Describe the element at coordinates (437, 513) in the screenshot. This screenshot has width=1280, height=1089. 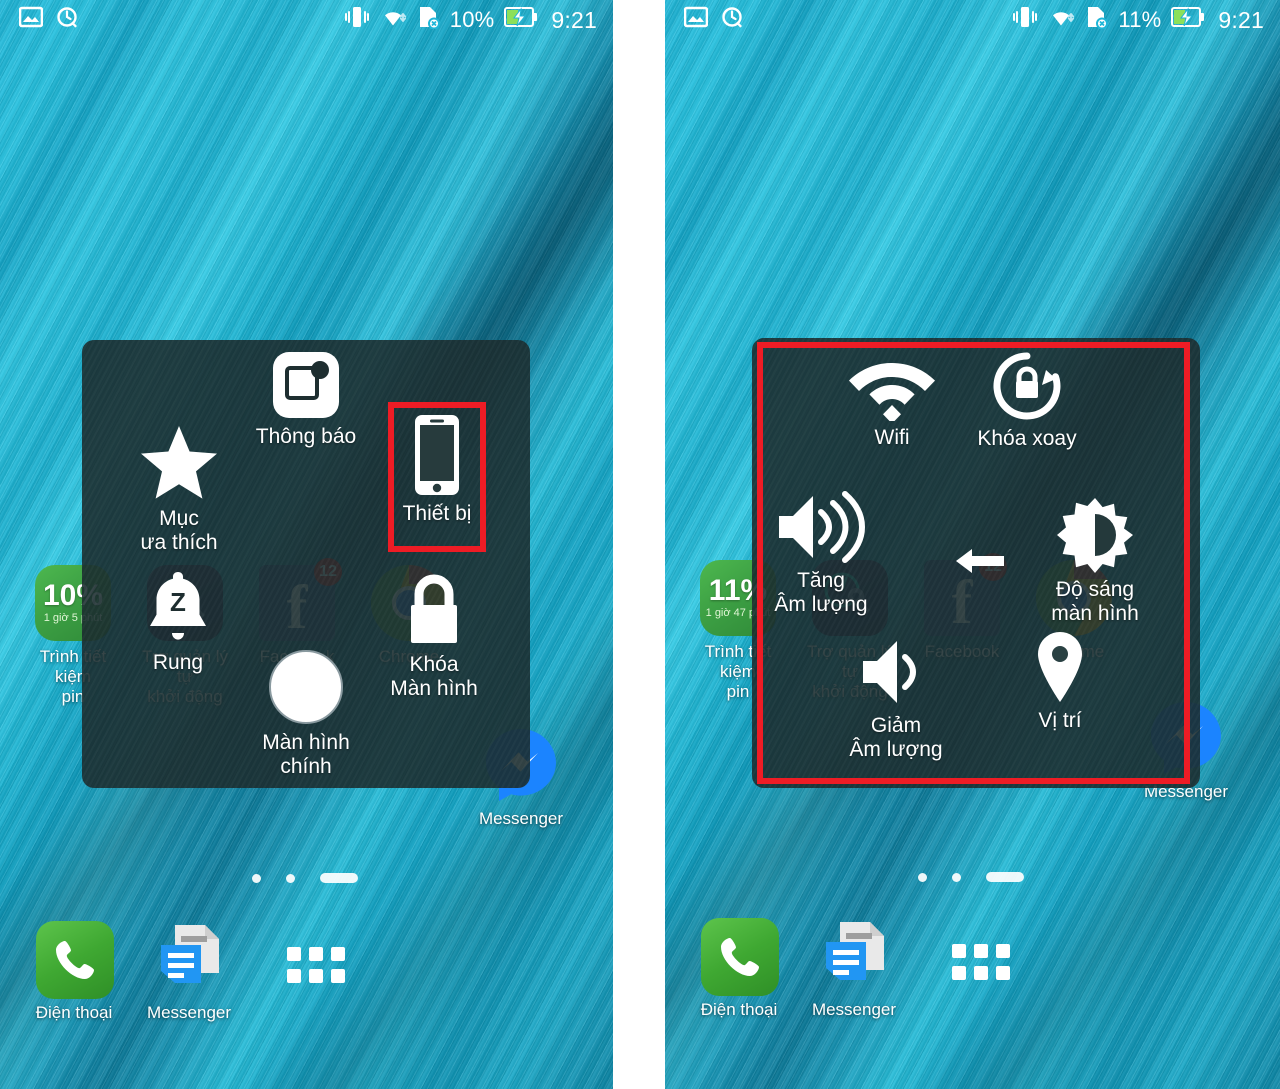
I see `menu-item-label: Thiết bị` at that location.